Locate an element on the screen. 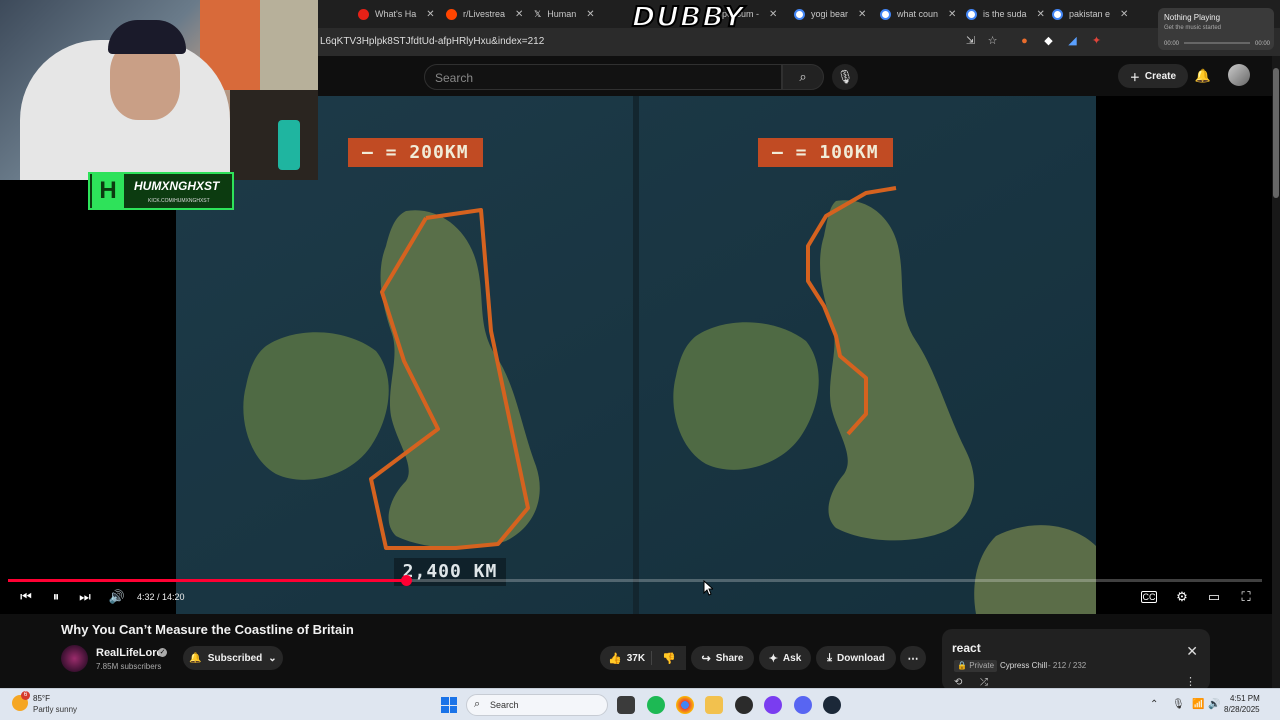 The image size is (1280, 720). channel-name: RealLifeLore is located at coordinates (129, 653).